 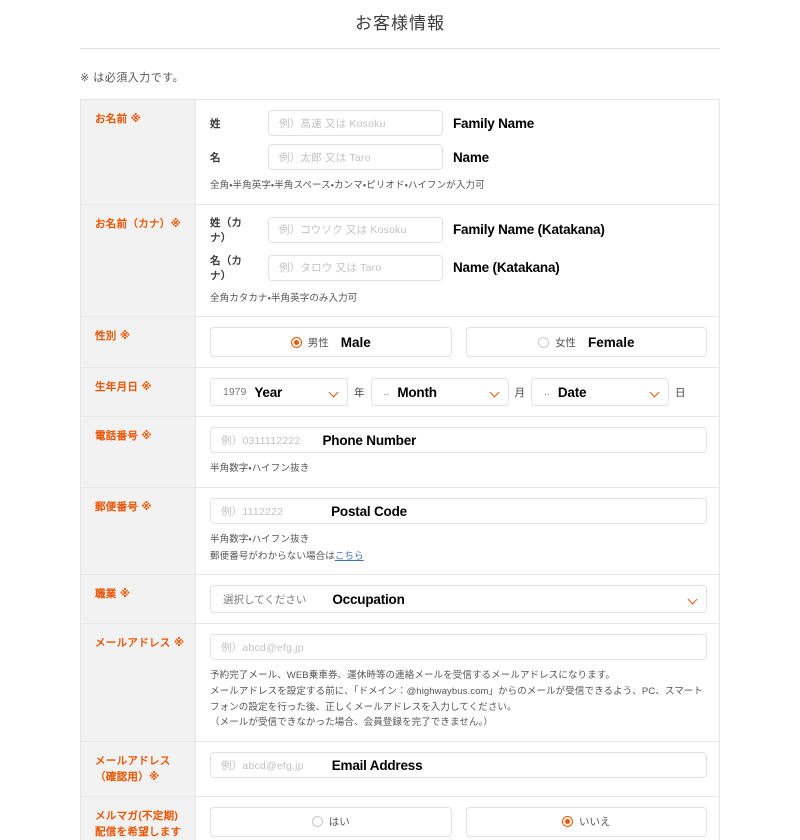 What do you see at coordinates (260, 469) in the screenshot?
I see `phone-help-text: 半角数字・ハイフン抜き` at bounding box center [260, 469].